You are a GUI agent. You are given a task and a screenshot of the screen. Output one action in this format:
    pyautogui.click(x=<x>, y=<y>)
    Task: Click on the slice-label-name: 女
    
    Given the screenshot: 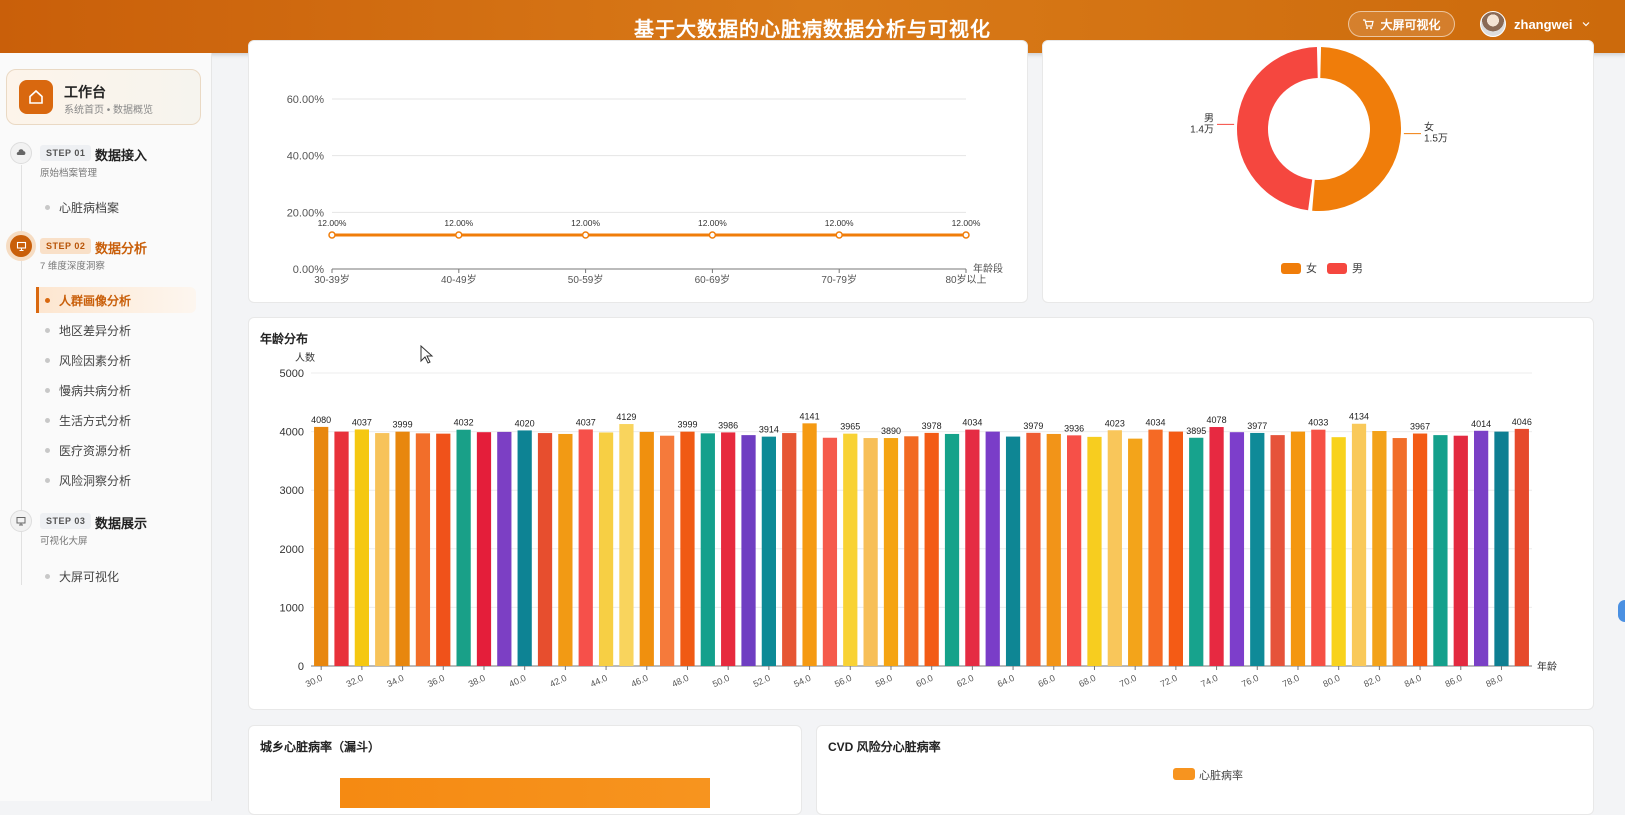 What is the action you would take?
    pyautogui.click(x=1429, y=127)
    